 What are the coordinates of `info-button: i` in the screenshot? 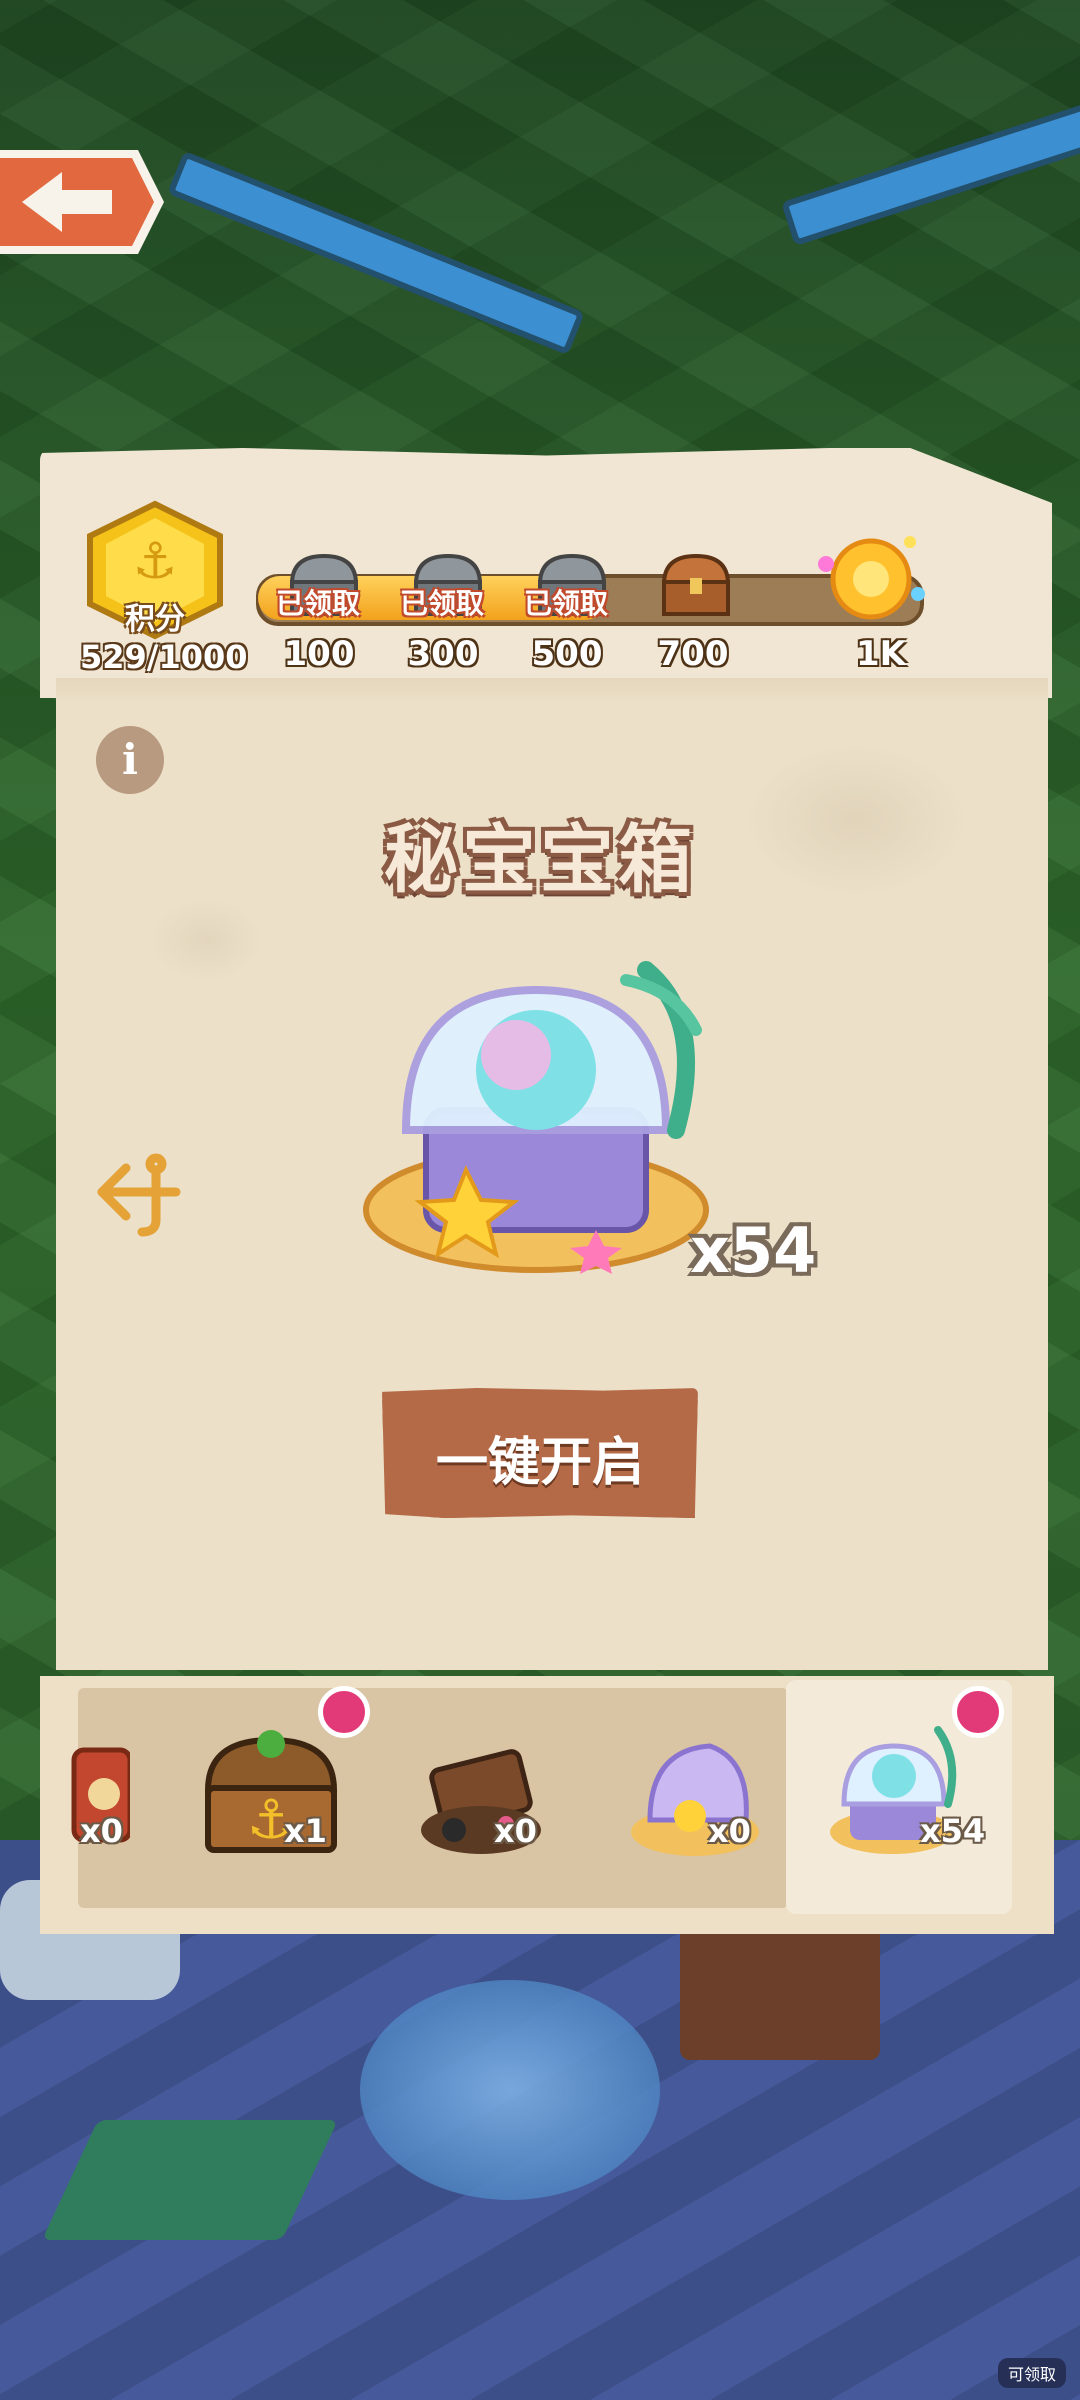 It's located at (130, 760).